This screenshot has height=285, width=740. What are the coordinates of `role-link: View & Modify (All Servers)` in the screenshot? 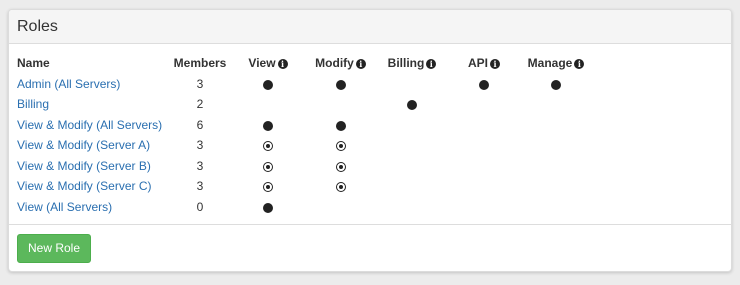 It's located at (89, 125).